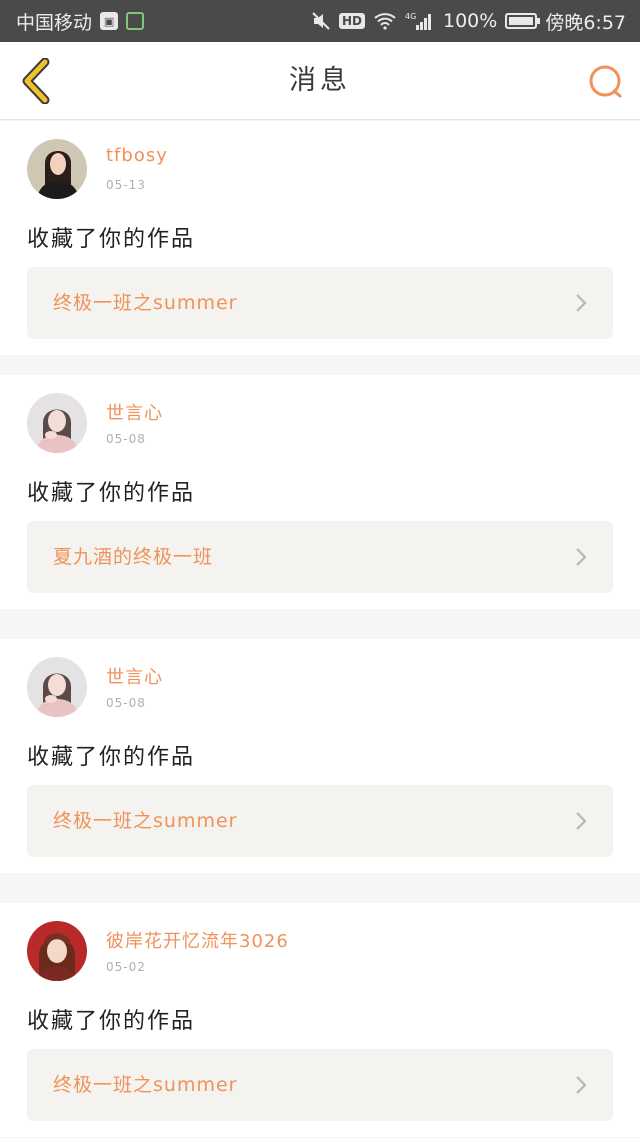  What do you see at coordinates (109, 21) in the screenshot?
I see `notification-app-icon: ▣` at bounding box center [109, 21].